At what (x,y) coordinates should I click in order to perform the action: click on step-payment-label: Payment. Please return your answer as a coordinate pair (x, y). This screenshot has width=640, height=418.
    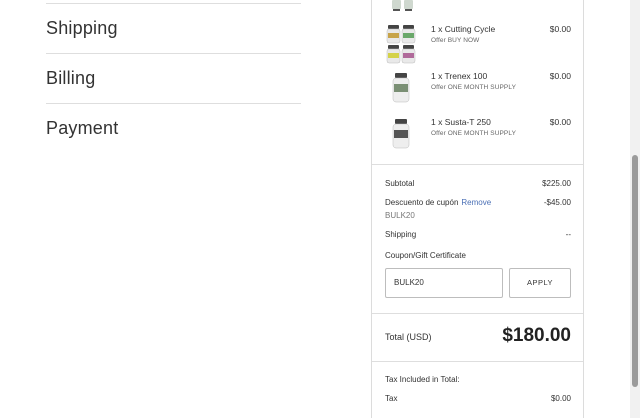
    Looking at the image, I should click on (82, 128).